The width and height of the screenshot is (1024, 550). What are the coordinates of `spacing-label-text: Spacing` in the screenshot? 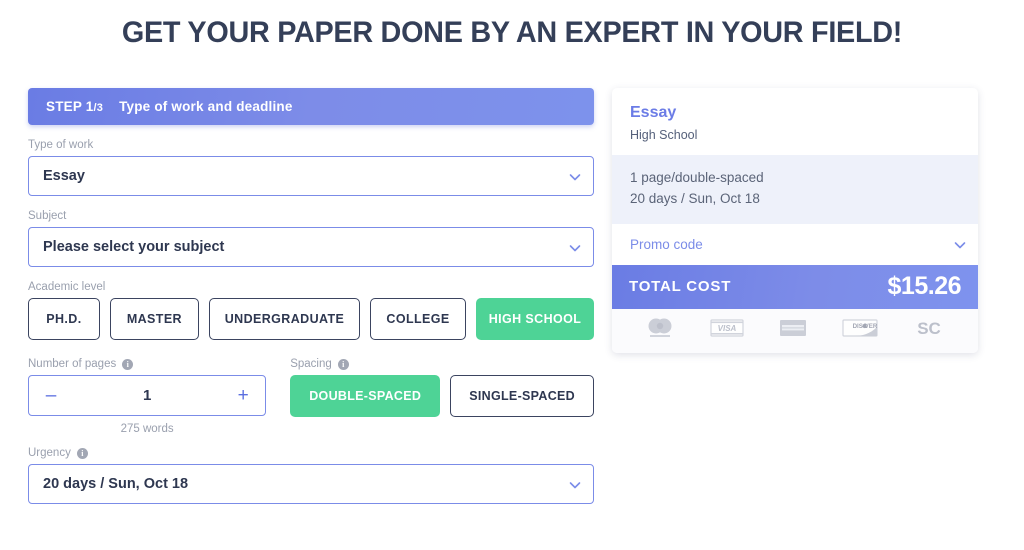 It's located at (311, 364).